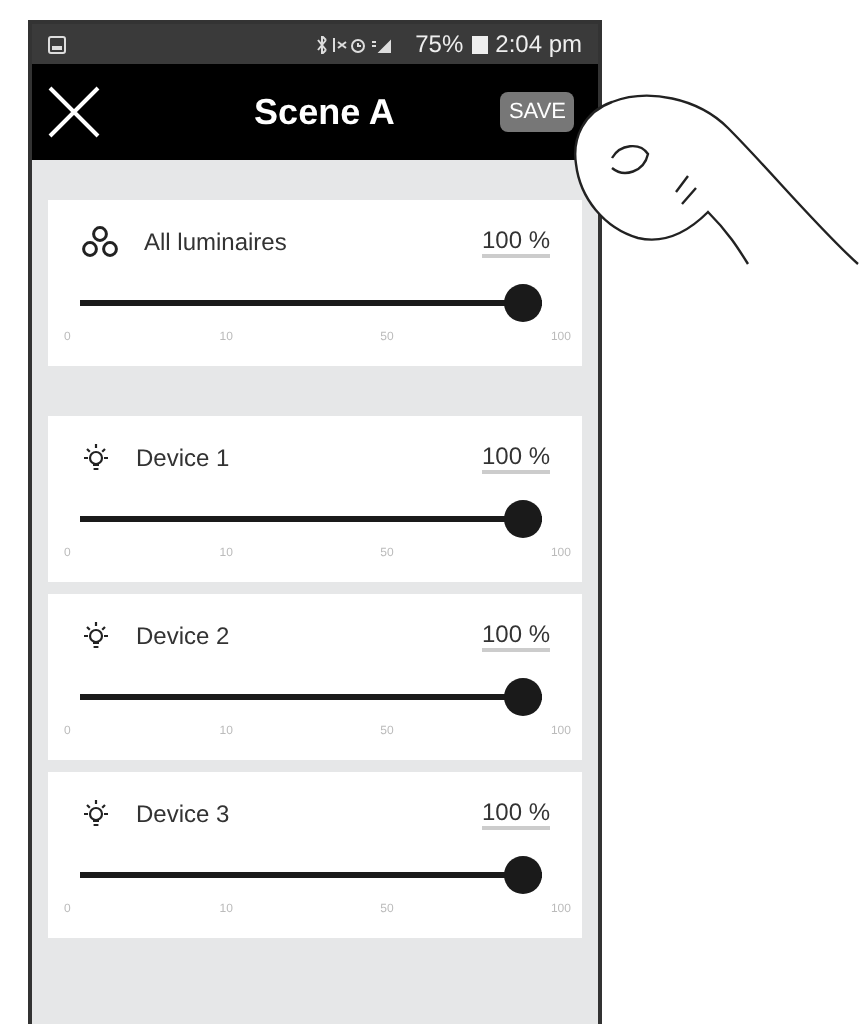 This screenshot has width=860, height=1024. I want to click on save-button: SAVE, so click(537, 112).